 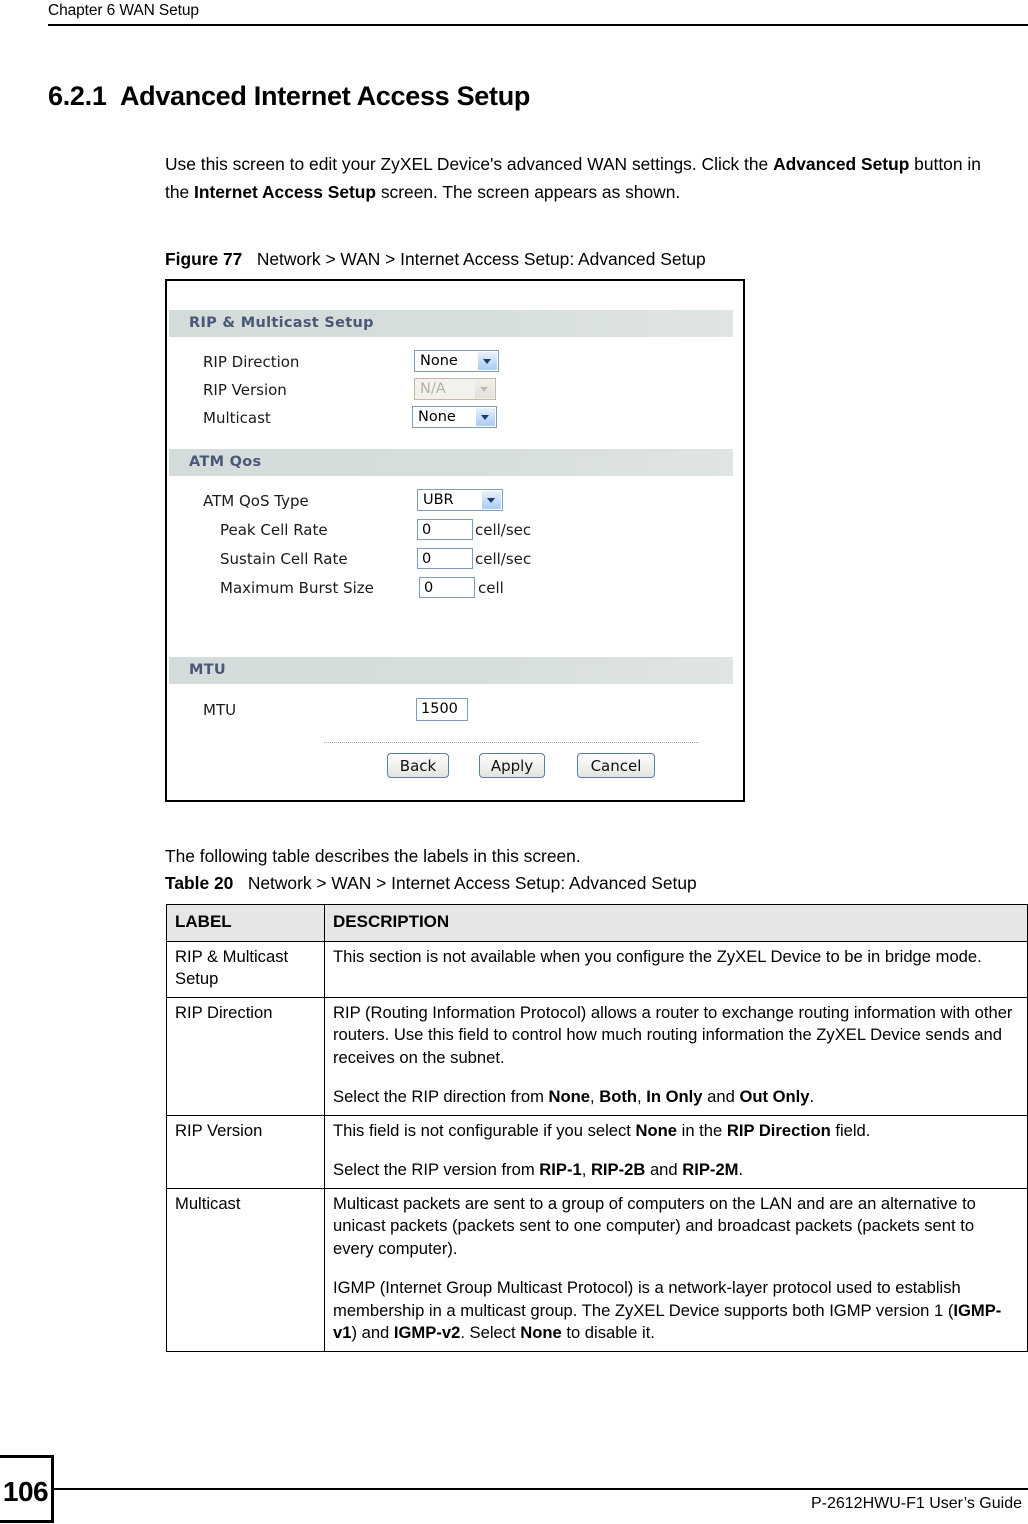 What do you see at coordinates (284, 559) in the screenshot?
I see `label-sustain-cell-rate: Sustain Cell Rate` at bounding box center [284, 559].